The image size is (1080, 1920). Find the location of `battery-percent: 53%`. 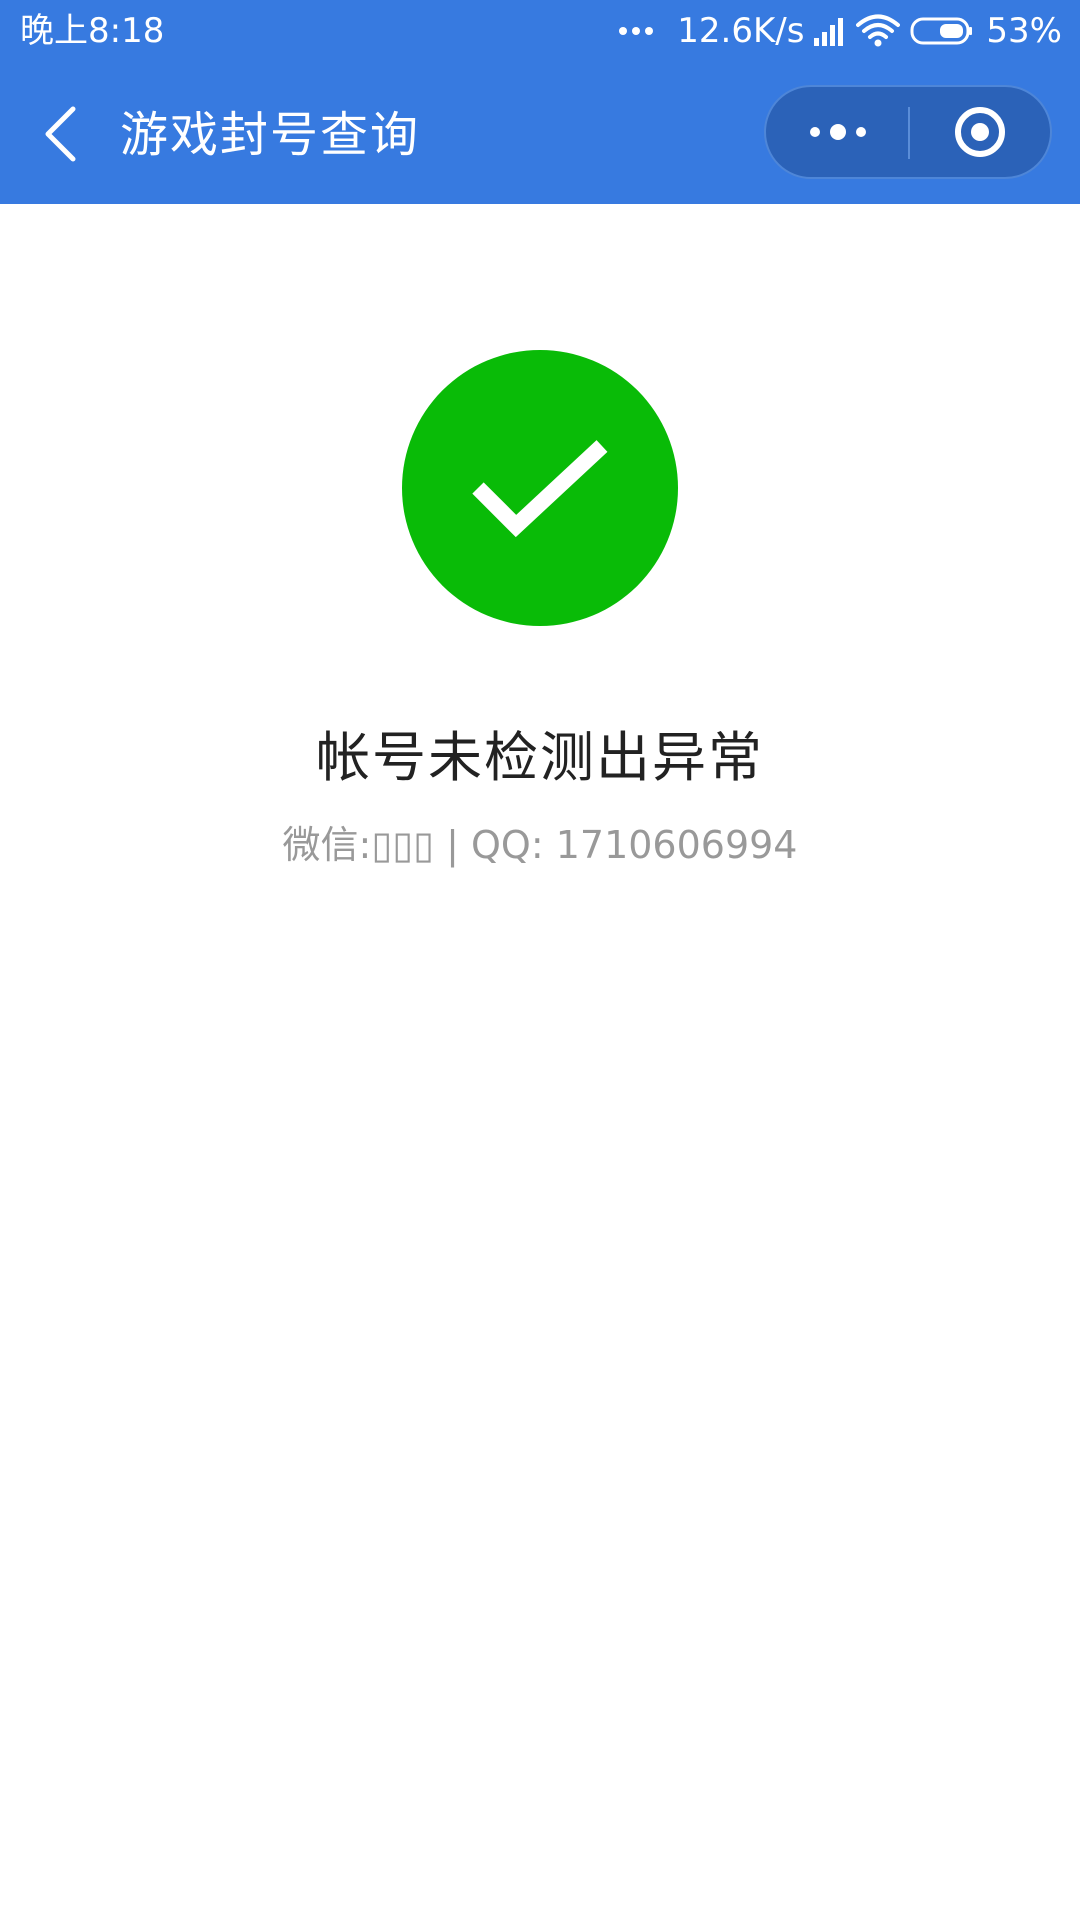

battery-percent: 53% is located at coordinates (1024, 31).